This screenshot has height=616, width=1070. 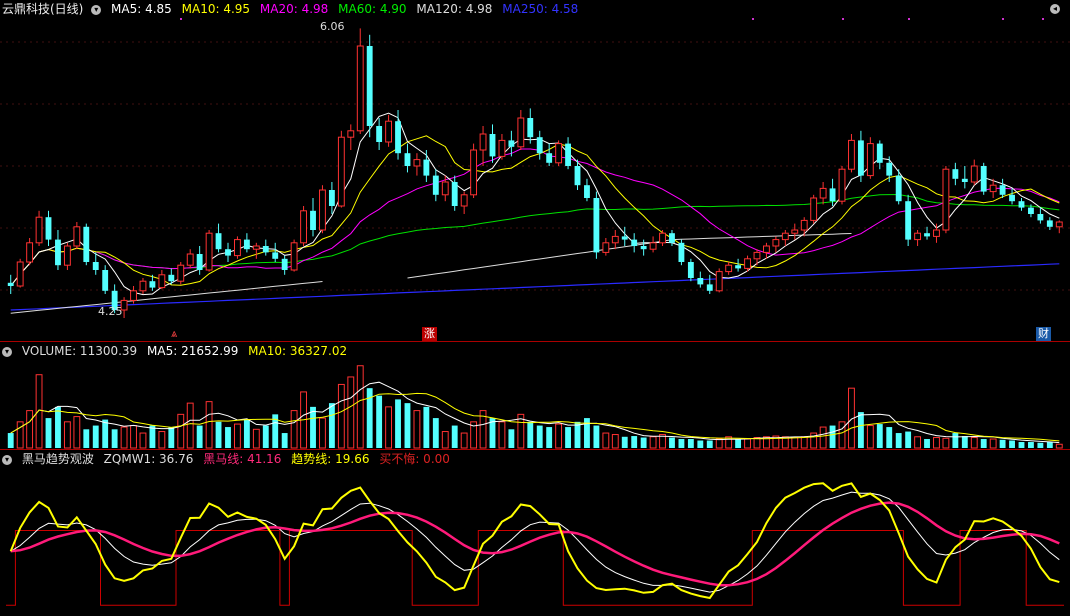 What do you see at coordinates (332, 26) in the screenshot?
I see `price-high-label: 6.06` at bounding box center [332, 26].